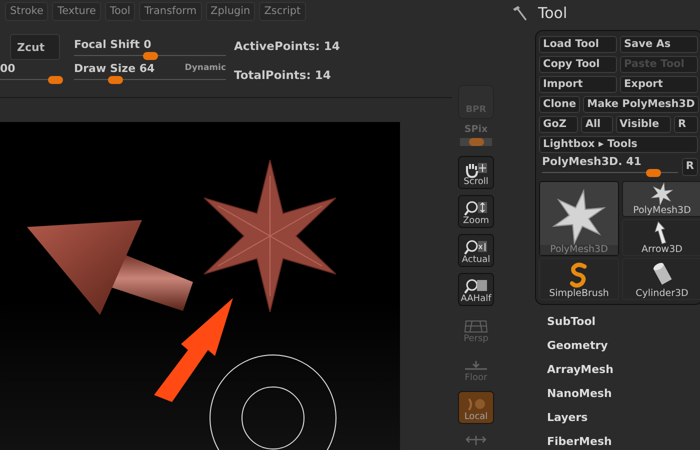 The height and width of the screenshot is (450, 700). Describe the element at coordinates (113, 44) in the screenshot. I see `slider-label: Focal Shift 0` at that location.